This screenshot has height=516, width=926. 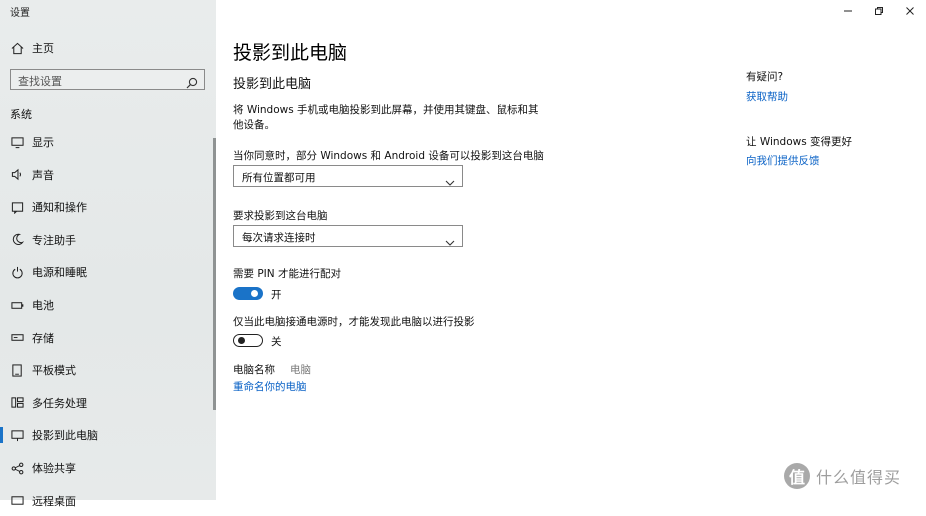 What do you see at coordinates (107, 207) in the screenshot?
I see `sidebar-item: 通知和操作` at bounding box center [107, 207].